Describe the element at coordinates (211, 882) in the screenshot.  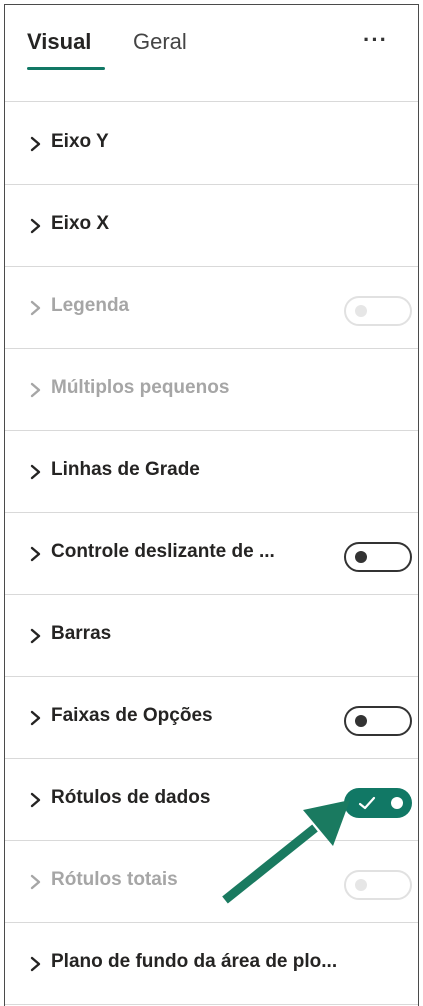
I see `section-rotulos-totais: Rótulos totais` at that location.